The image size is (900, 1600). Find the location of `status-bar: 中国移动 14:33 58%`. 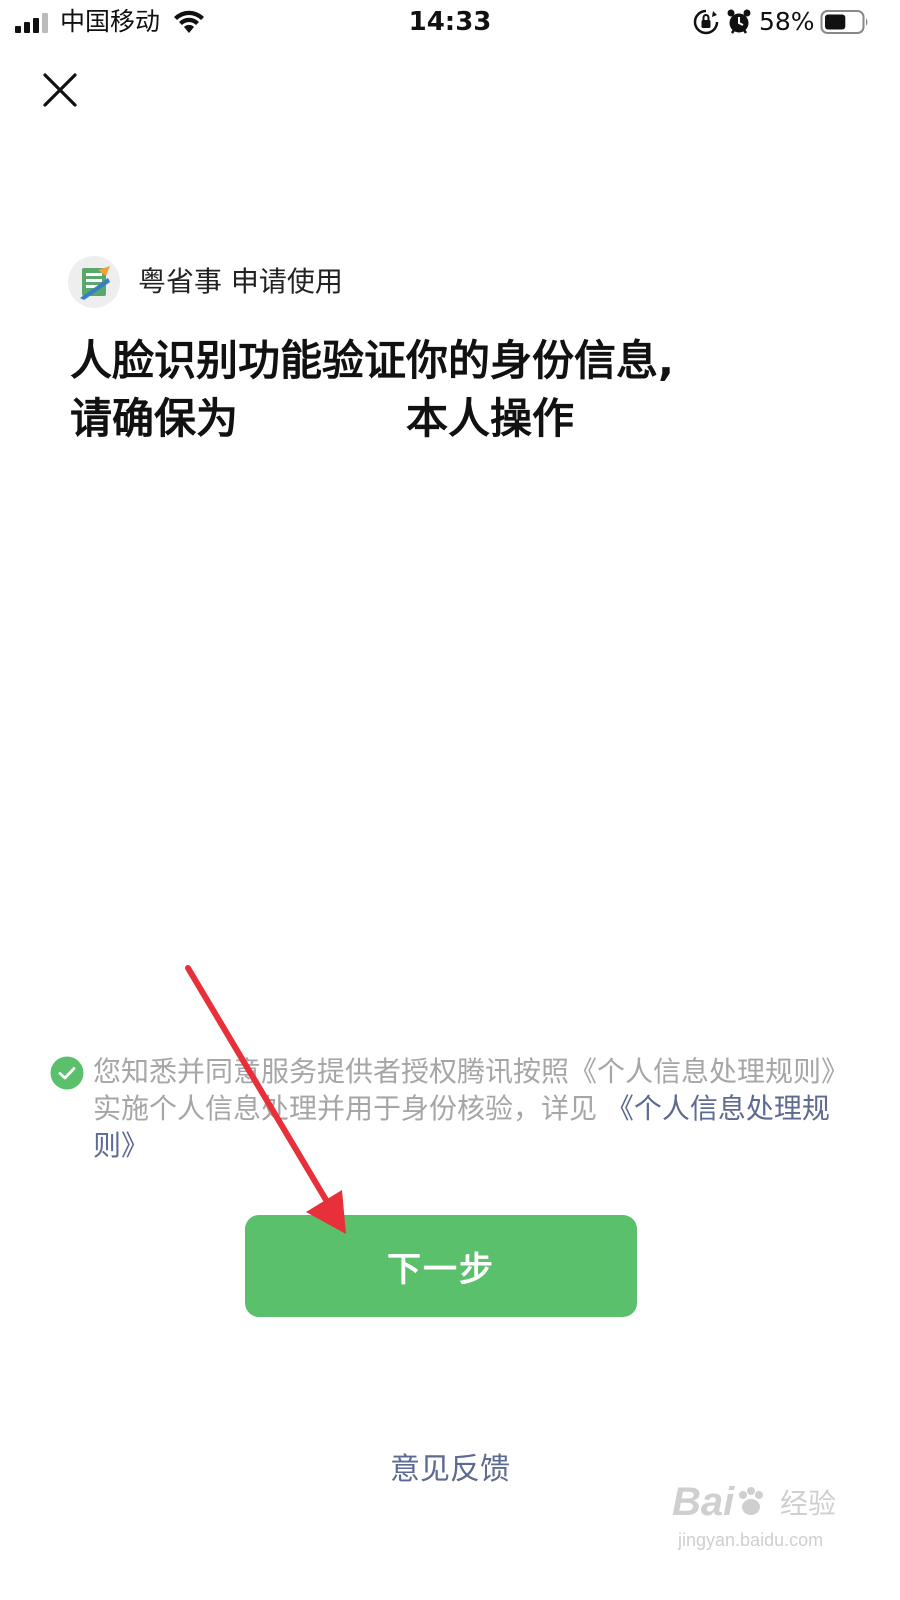

status-bar: 中国移动 14:33 58% is located at coordinates (450, 23).